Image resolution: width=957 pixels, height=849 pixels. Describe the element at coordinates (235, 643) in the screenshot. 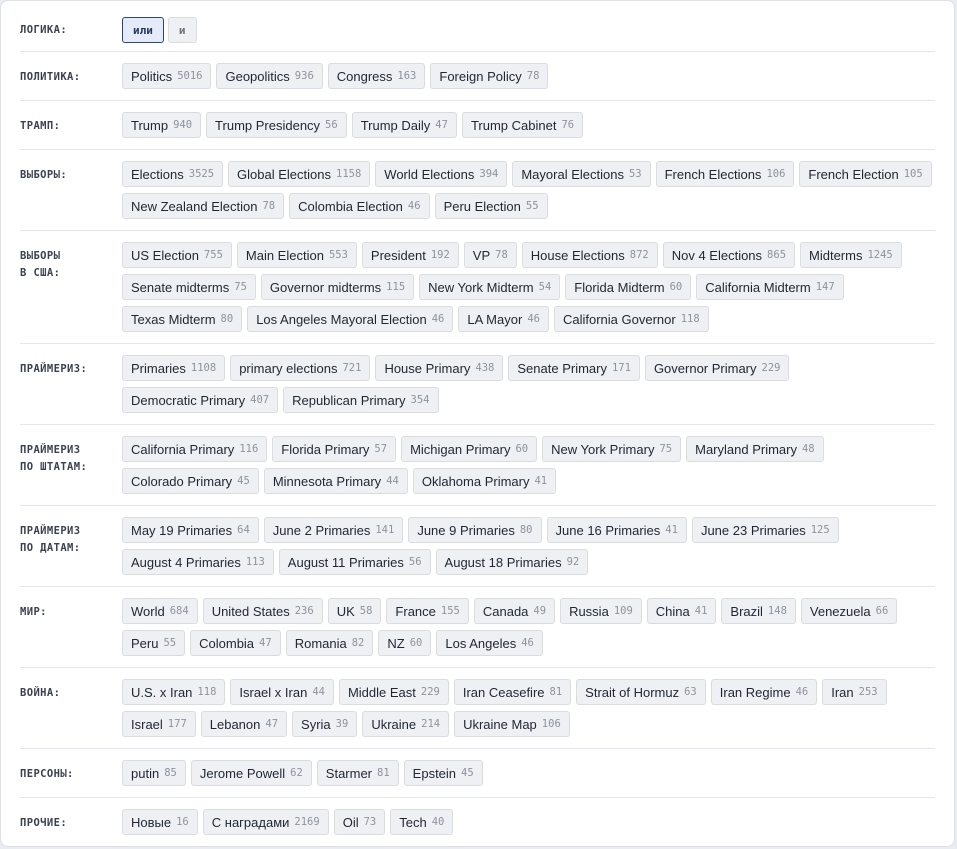

I see `tag-chip: Colombia 47` at that location.